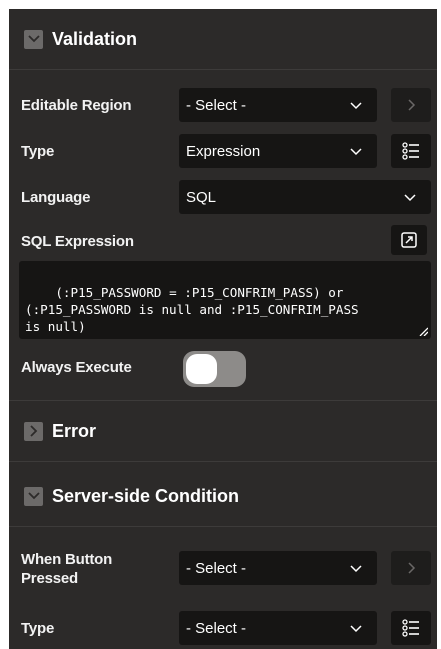  I want to click on error-section-header: Error, so click(223, 431).